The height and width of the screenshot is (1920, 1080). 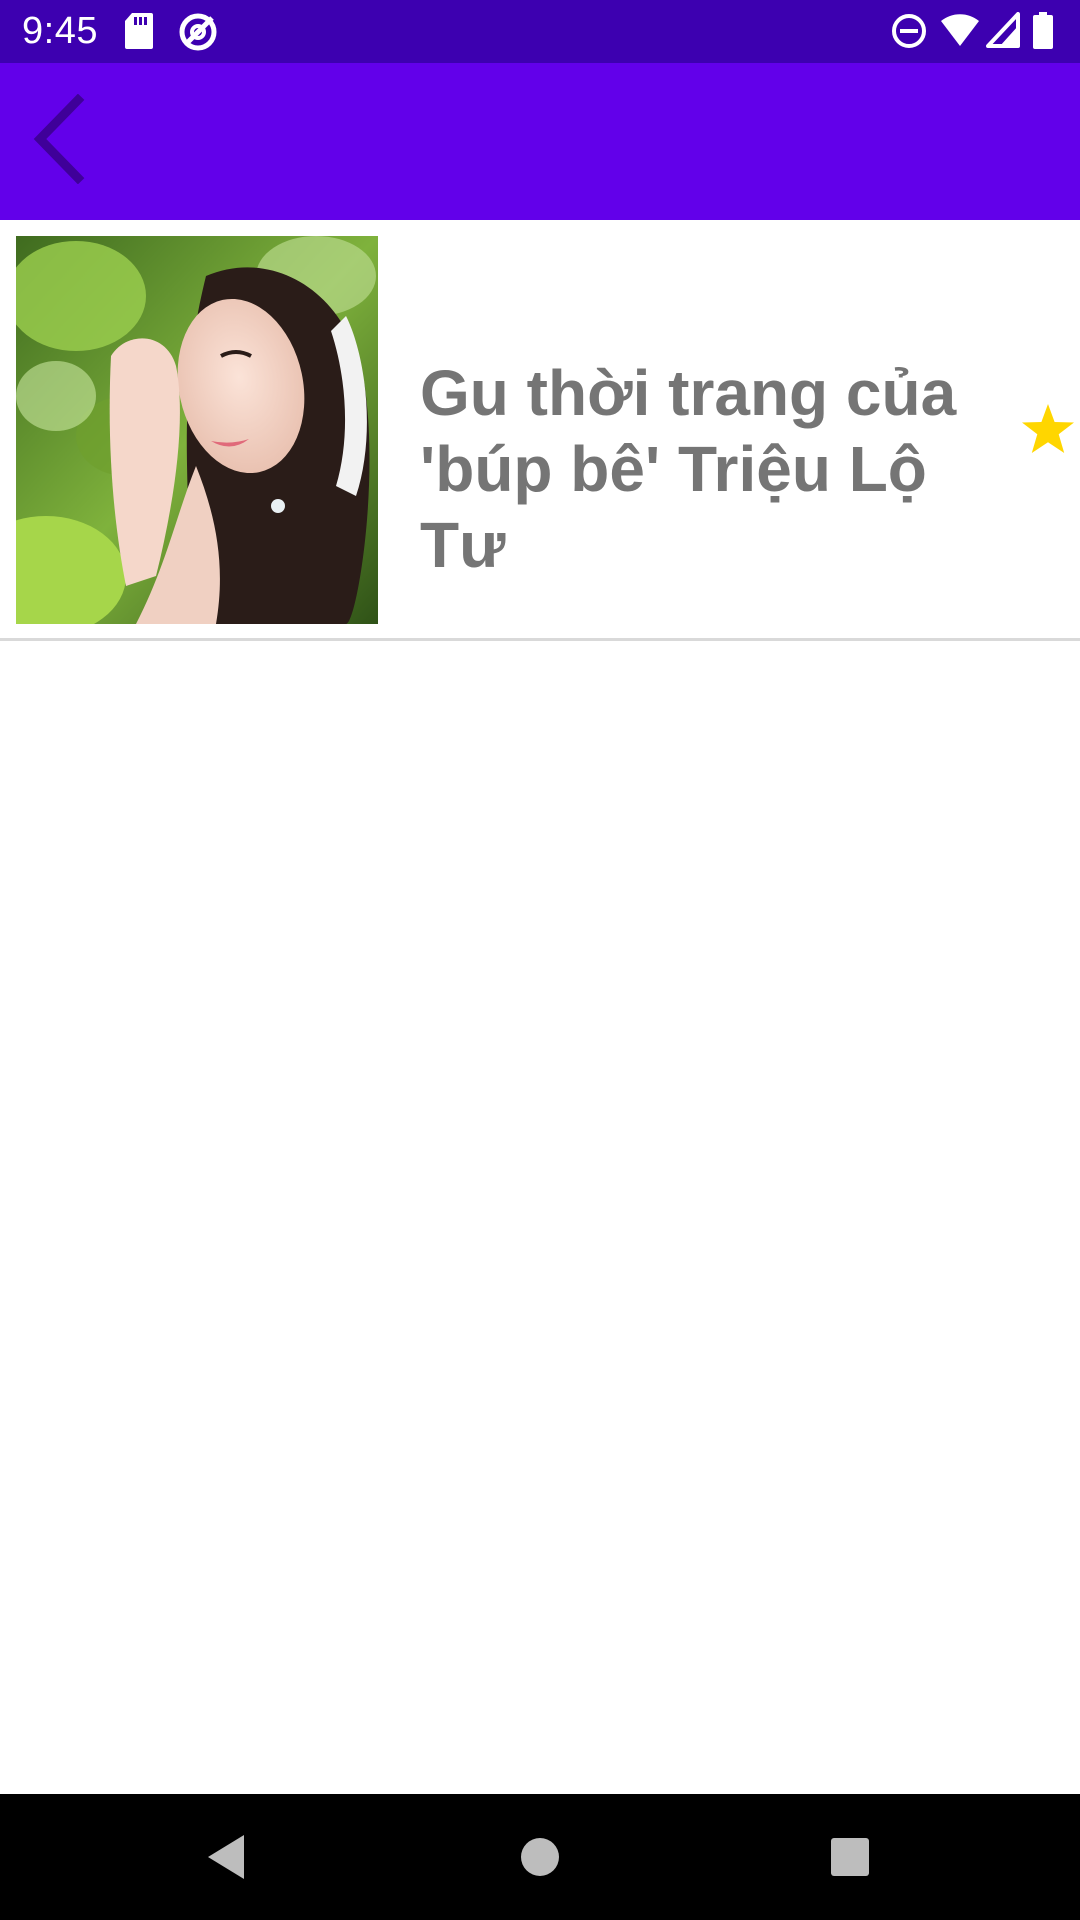 What do you see at coordinates (1043, 33) in the screenshot?
I see `battery-icon` at bounding box center [1043, 33].